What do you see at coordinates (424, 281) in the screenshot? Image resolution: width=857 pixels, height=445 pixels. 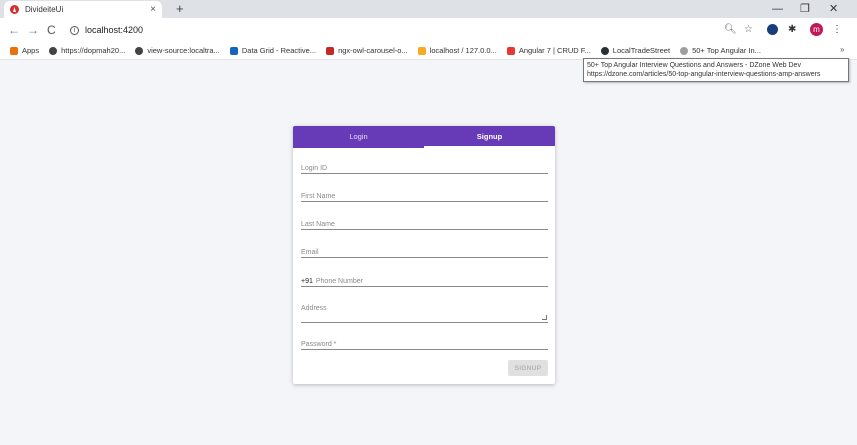 I see `phone-field: +91 Phone Number` at bounding box center [424, 281].